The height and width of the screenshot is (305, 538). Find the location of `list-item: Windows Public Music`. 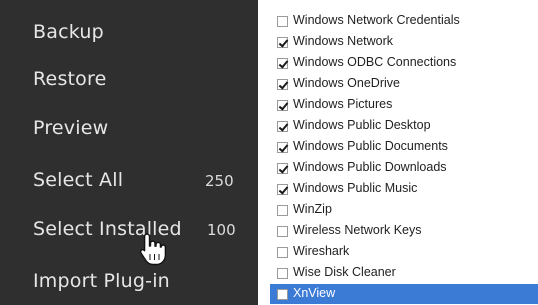

list-item: Windows Public Music is located at coordinates (404, 189).